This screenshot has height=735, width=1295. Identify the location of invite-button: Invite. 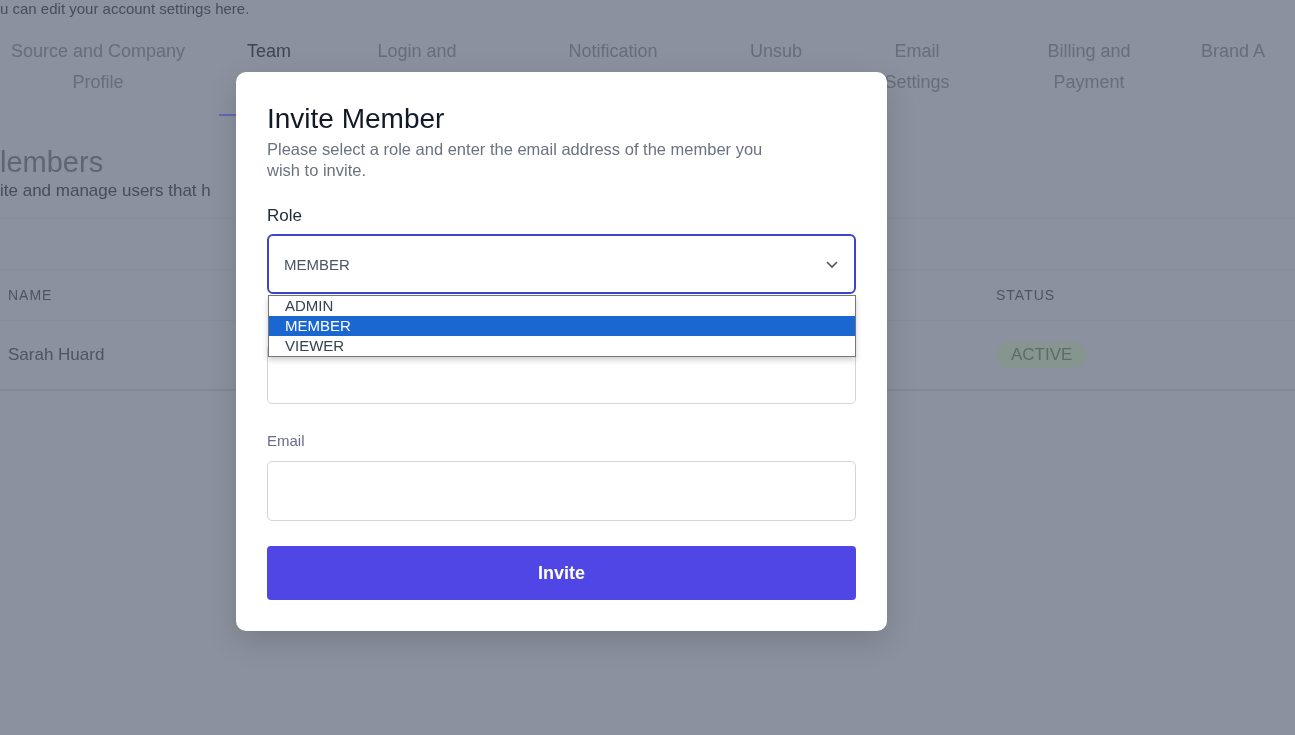
(561, 573).